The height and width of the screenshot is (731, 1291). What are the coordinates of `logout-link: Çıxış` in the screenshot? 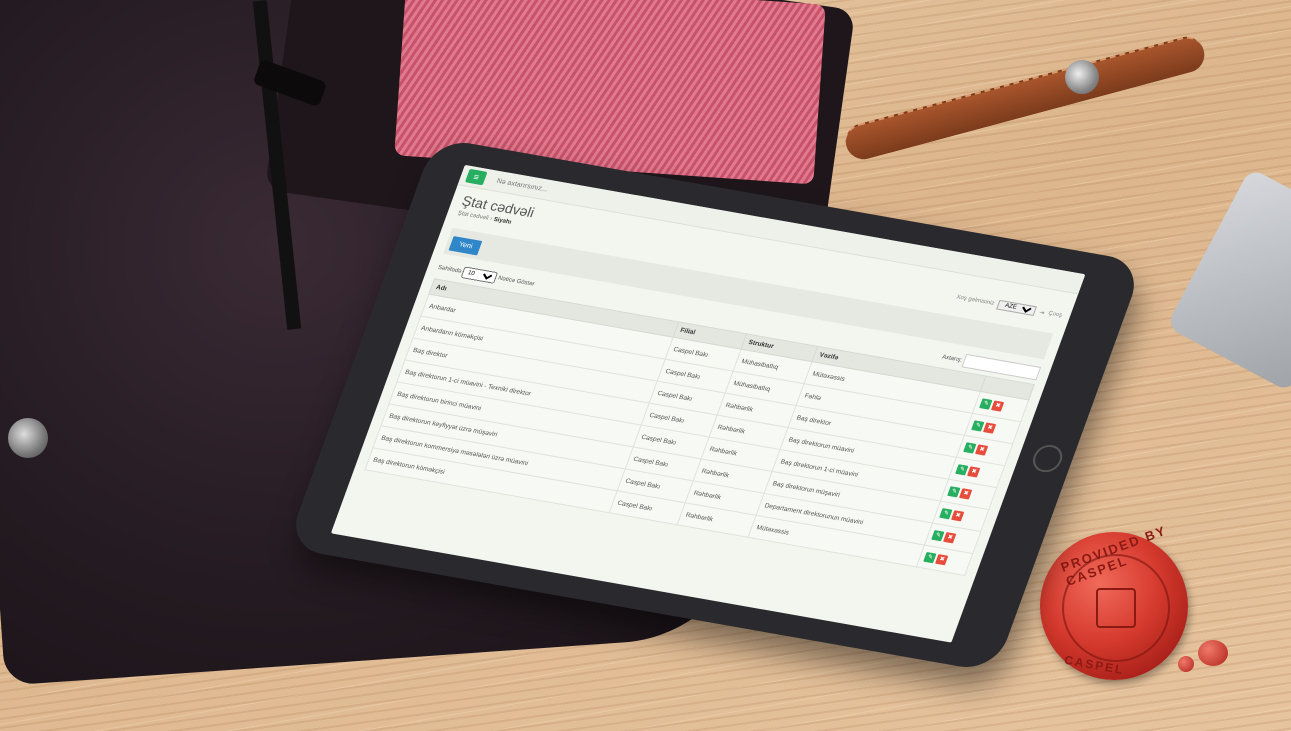 It's located at (1055, 315).